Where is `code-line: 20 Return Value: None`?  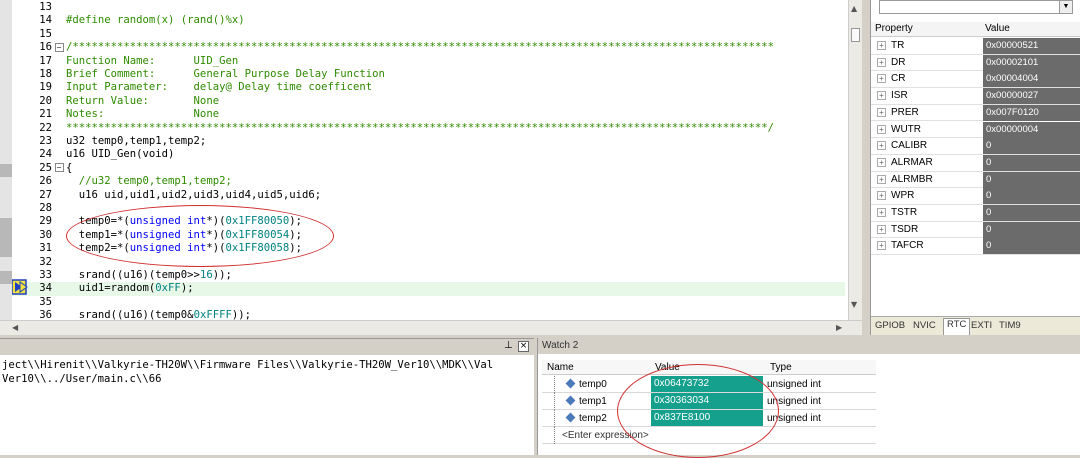
code-line: 20 Return Value: None is located at coordinates (115, 101).